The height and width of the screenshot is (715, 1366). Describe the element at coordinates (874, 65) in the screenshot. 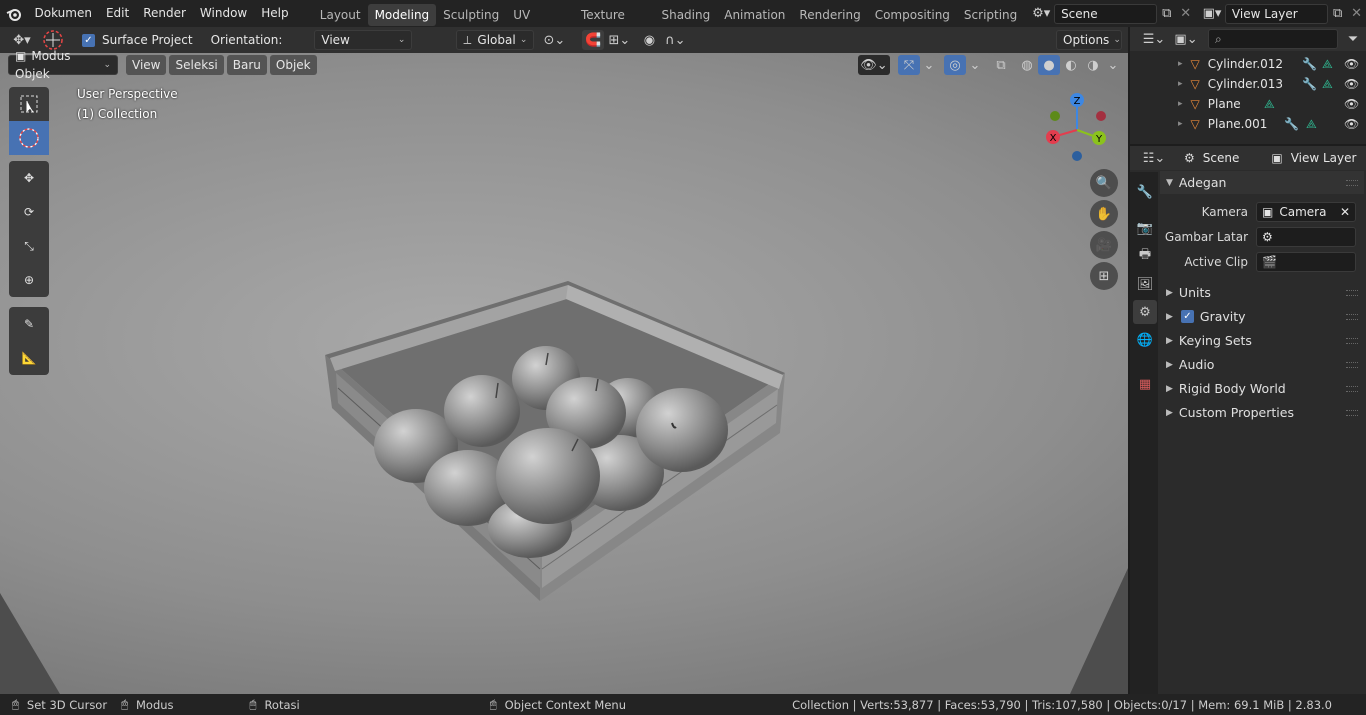

I see `visibility-filter-icon: 👁⌄` at that location.